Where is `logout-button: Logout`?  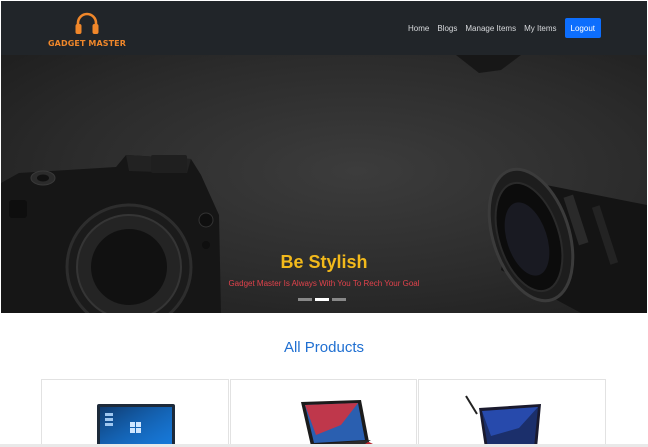 logout-button: Logout is located at coordinates (582, 28).